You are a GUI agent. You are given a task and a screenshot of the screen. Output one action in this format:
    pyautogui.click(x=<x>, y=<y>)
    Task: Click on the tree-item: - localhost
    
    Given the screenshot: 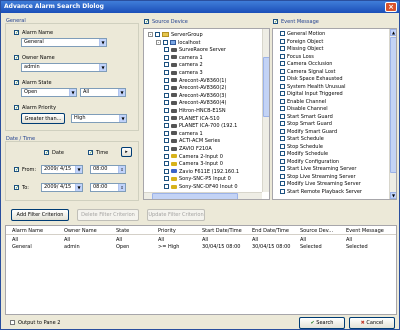 What is the action you would take?
    pyautogui.click(x=178, y=42)
    